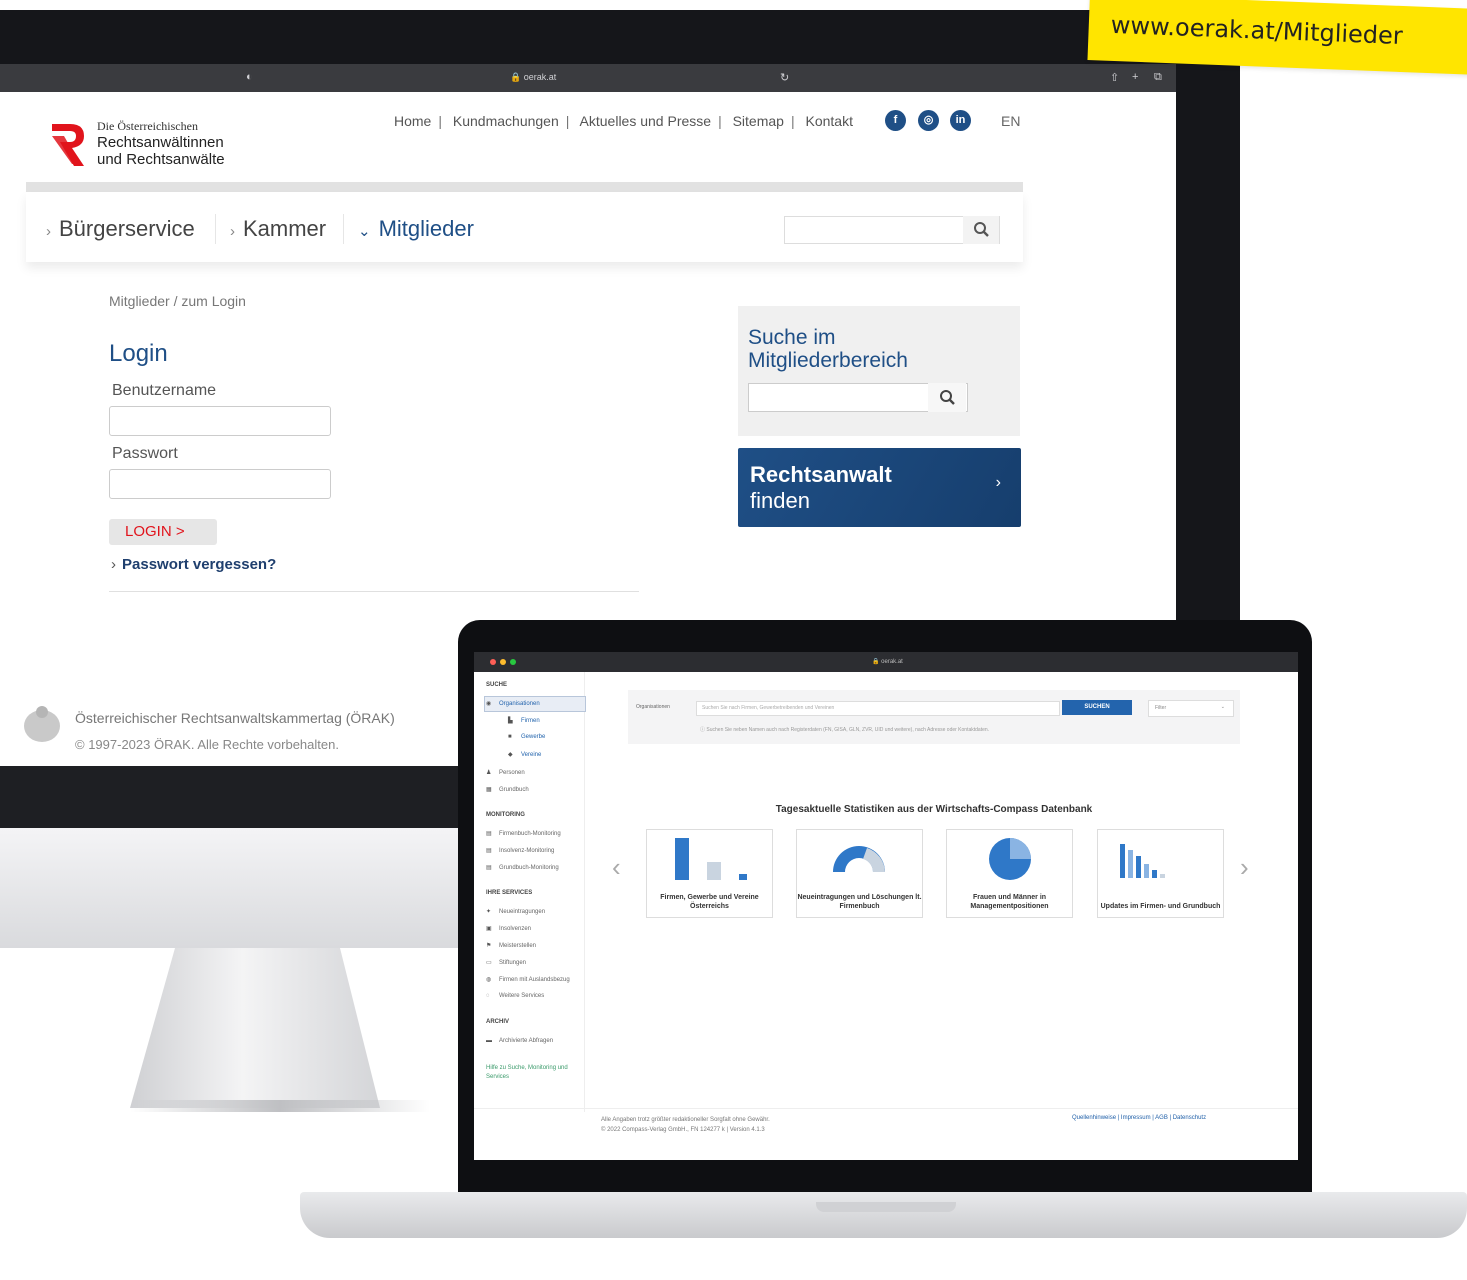 This screenshot has width=1467, height=1280. Describe the element at coordinates (653, 707) in the screenshot. I see `search-scope-label: Organisationen` at that location.